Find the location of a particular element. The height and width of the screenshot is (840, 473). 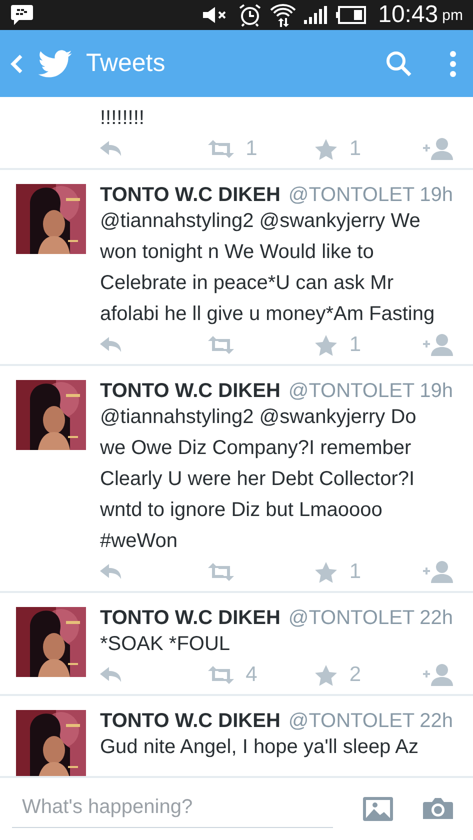

tweet-text: @tiannahstyling2 @swankyjerry Do we Owe Diz Company?I remember Clearly U were her Debt Collector?I wntd to ignore Diz but Lmaoooo #weWon is located at coordinates (259, 479).